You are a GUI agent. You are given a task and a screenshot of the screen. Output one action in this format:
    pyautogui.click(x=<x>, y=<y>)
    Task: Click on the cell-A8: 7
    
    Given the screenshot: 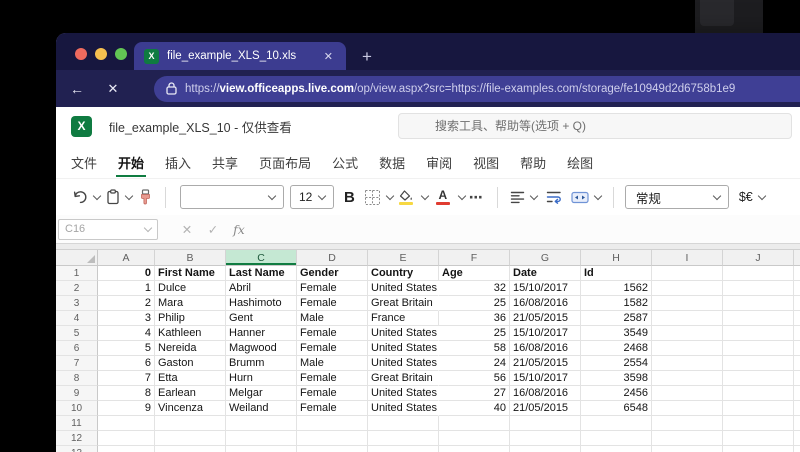 What is the action you would take?
    pyautogui.click(x=126, y=378)
    